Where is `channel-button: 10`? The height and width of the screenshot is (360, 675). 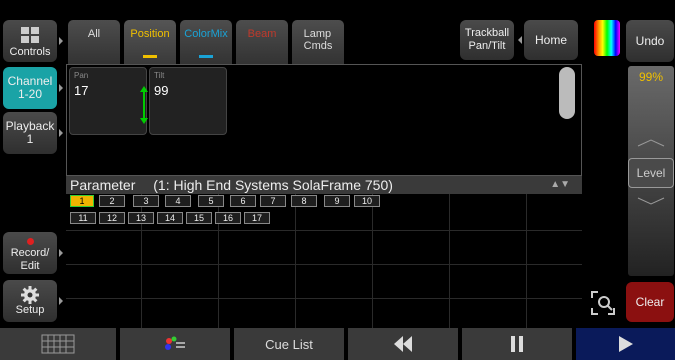 channel-button: 10 is located at coordinates (367, 201).